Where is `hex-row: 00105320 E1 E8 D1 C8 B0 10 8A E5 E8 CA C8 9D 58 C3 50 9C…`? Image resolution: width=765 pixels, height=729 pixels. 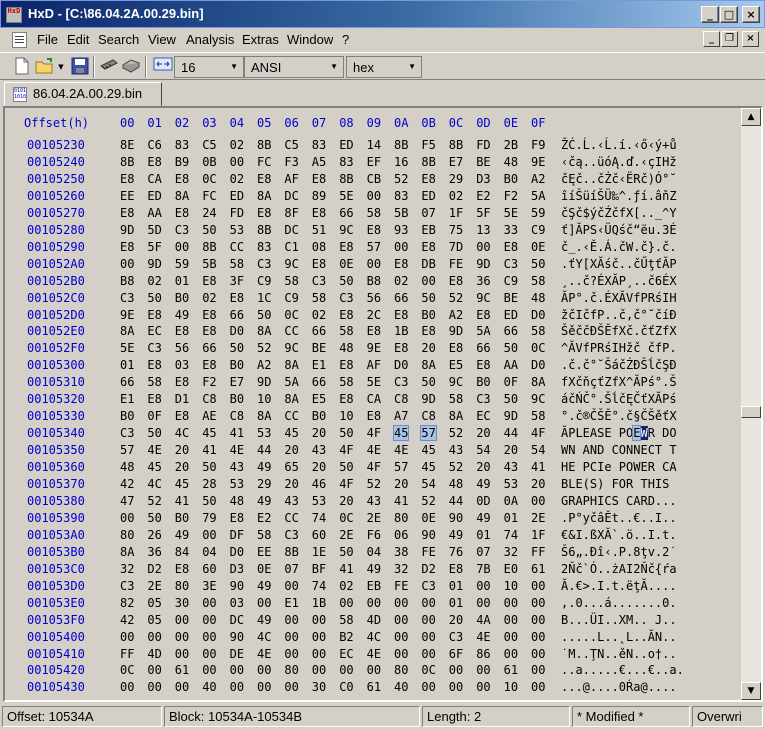
hex-row: 00105320 E1 E8 D1 C8 B0 10 8A E5 E8 CA C8 9D 58 C3 50 9C… is located at coordinates (373, 400).